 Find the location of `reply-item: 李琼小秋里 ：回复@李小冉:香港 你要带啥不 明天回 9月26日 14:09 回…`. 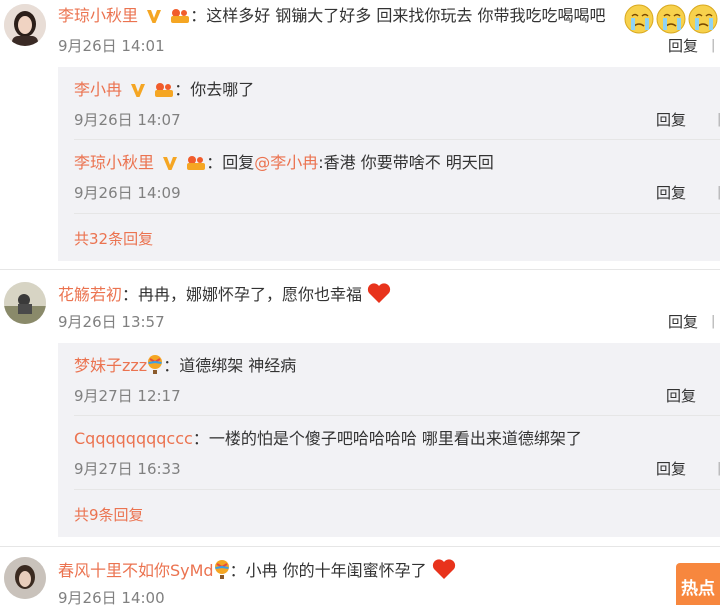

reply-item: 李琼小秋里 ：回复@李小冉:香港 你要带啥不 明天回 9月26日 14:09 回… is located at coordinates (397, 175).